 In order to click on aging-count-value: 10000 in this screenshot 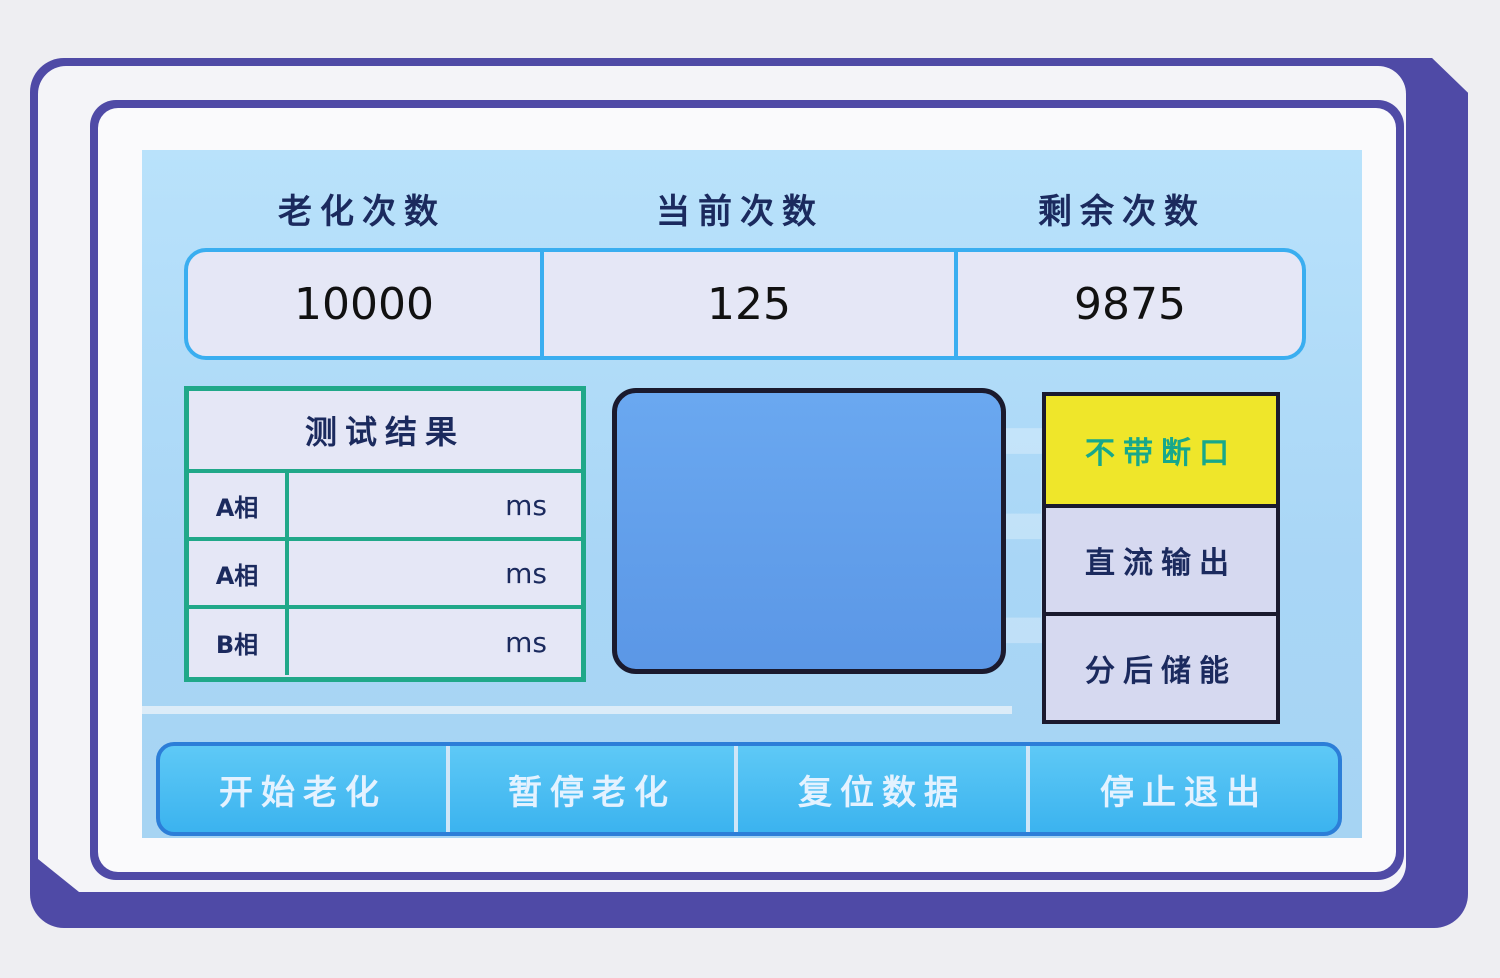, I will do `click(366, 304)`.